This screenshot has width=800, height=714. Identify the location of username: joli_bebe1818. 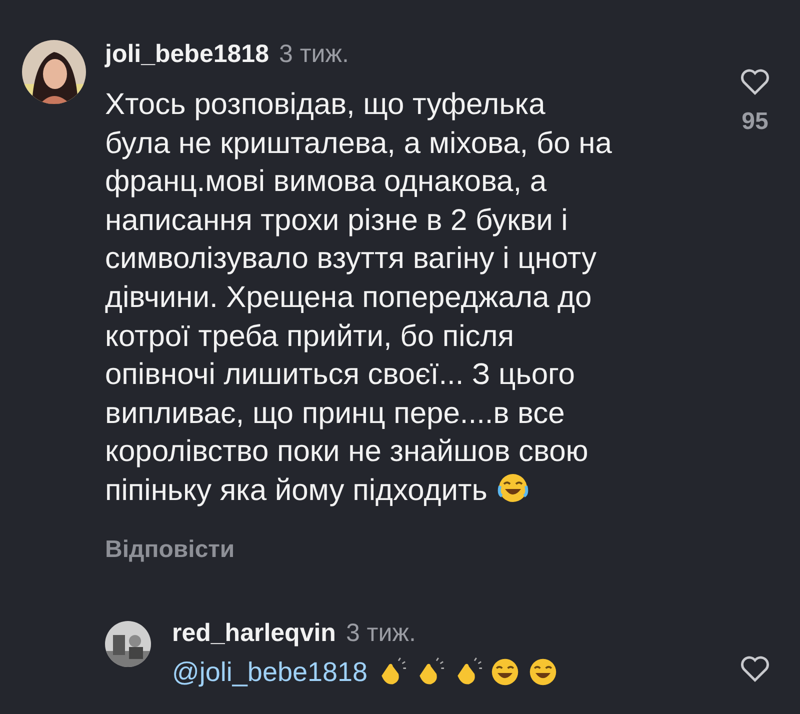
(187, 54).